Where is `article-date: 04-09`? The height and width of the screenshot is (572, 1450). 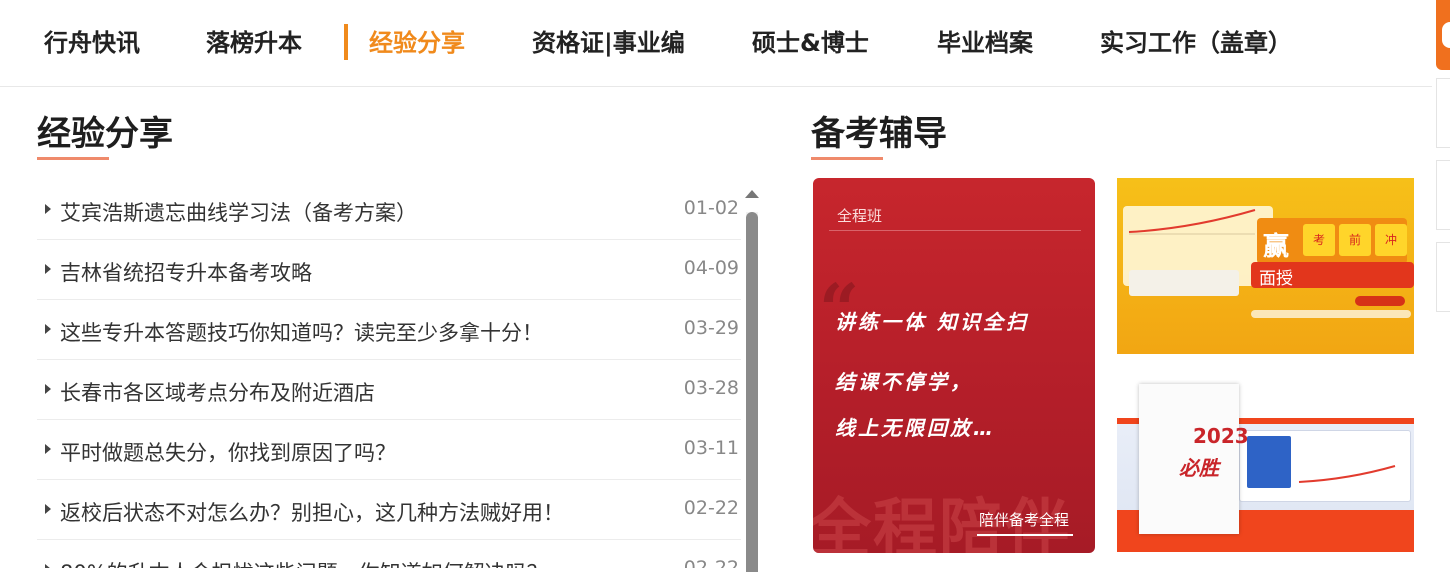
article-date: 04-09 is located at coordinates (711, 268).